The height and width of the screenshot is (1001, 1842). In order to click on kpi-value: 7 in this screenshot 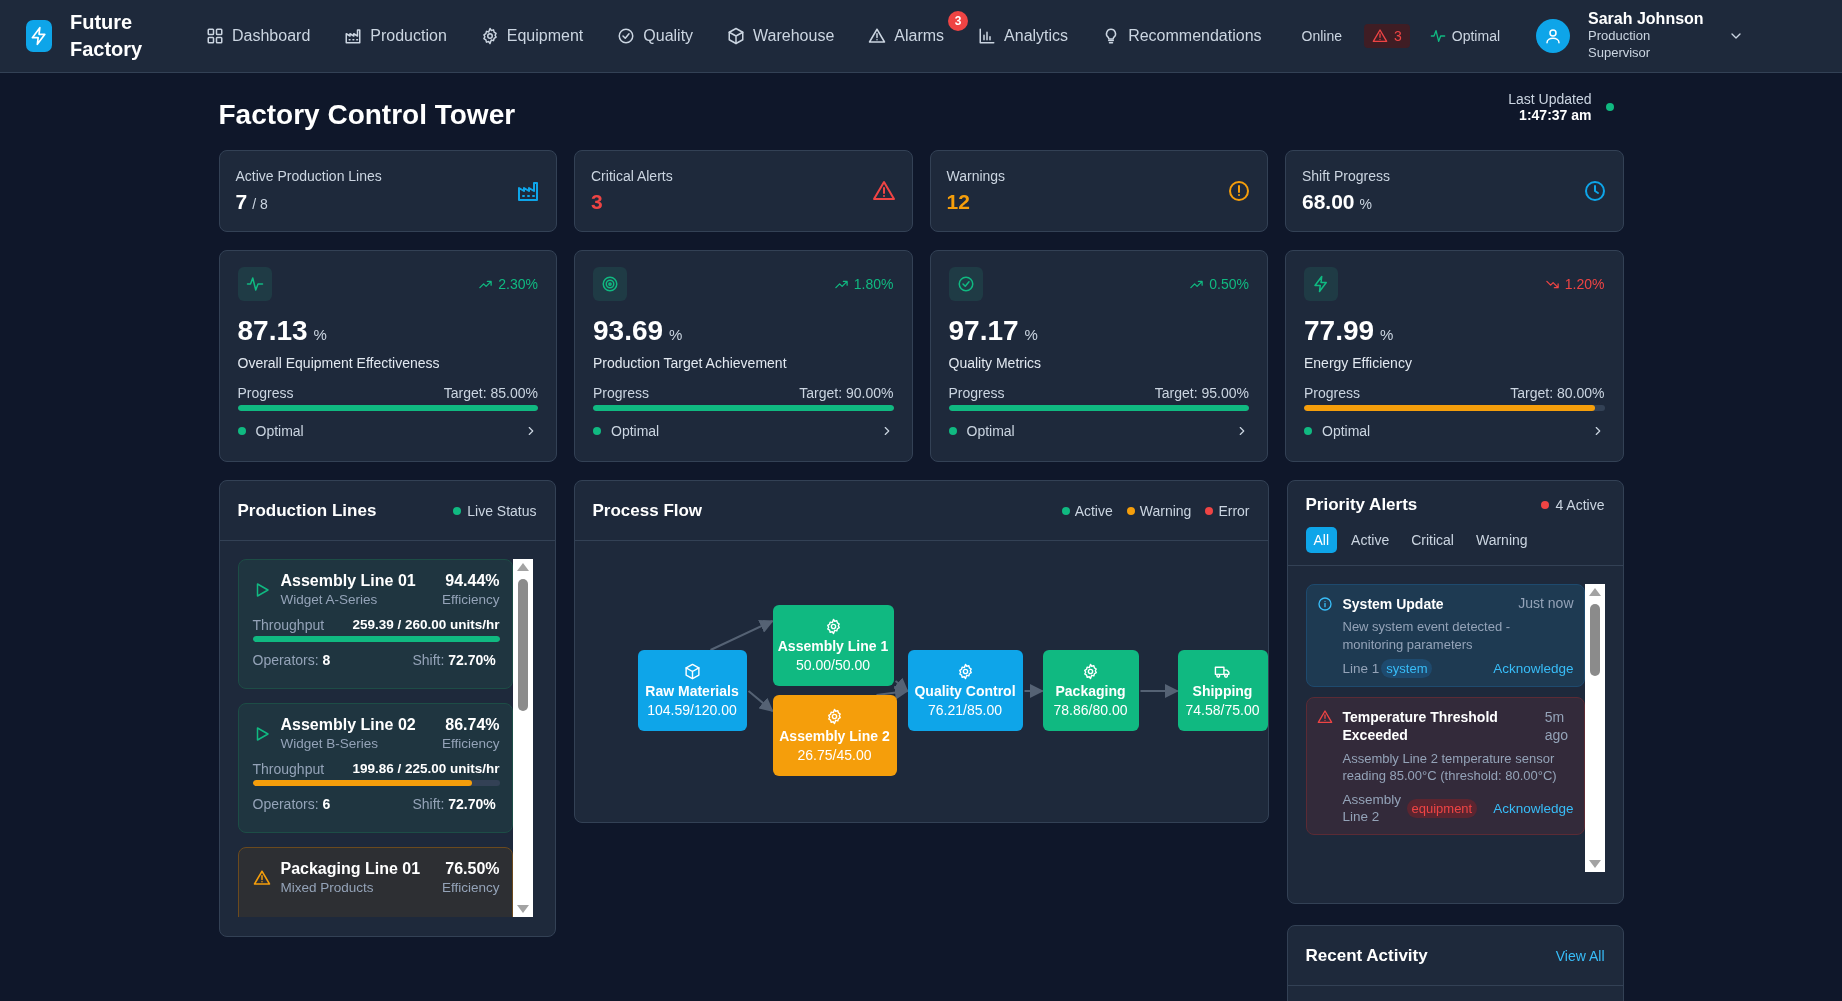, I will do `click(241, 202)`.